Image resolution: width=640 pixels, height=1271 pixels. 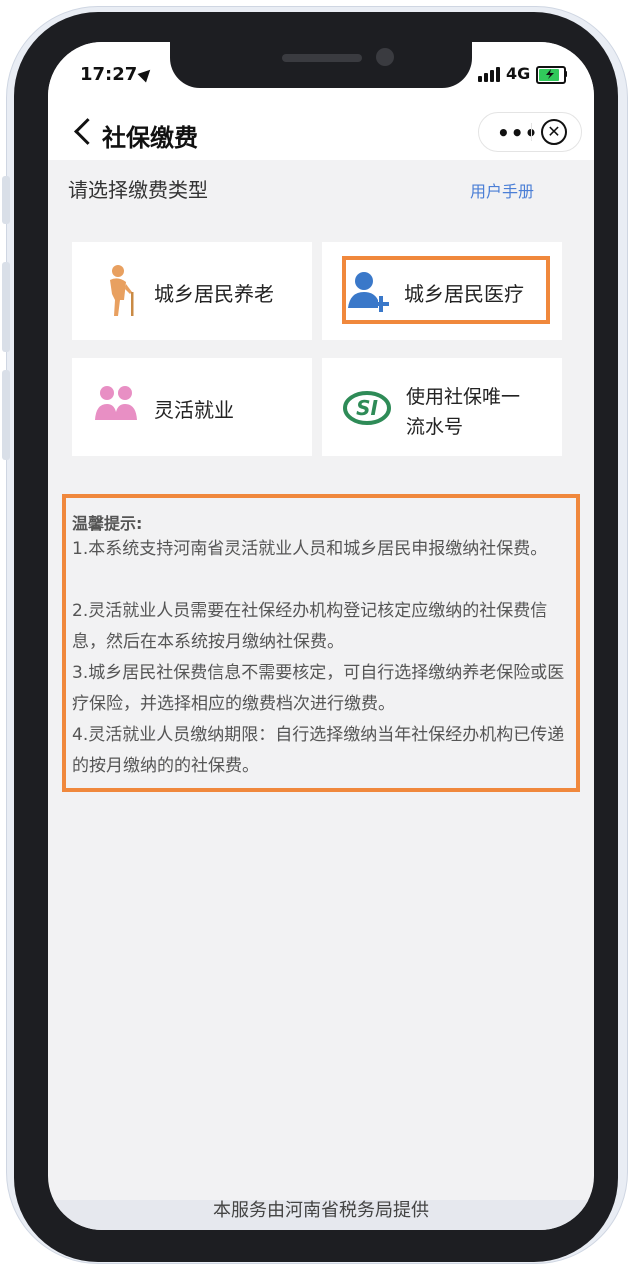 What do you see at coordinates (194, 410) in the screenshot?
I see `card-label: 灵活就业` at bounding box center [194, 410].